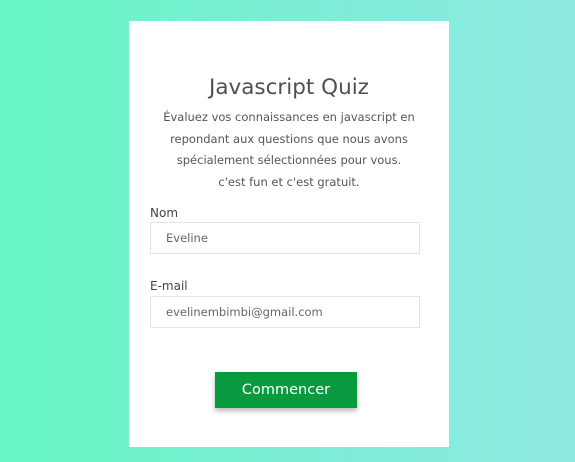 The image size is (575, 462). What do you see at coordinates (169, 286) in the screenshot?
I see `email-label: E-mail` at bounding box center [169, 286].